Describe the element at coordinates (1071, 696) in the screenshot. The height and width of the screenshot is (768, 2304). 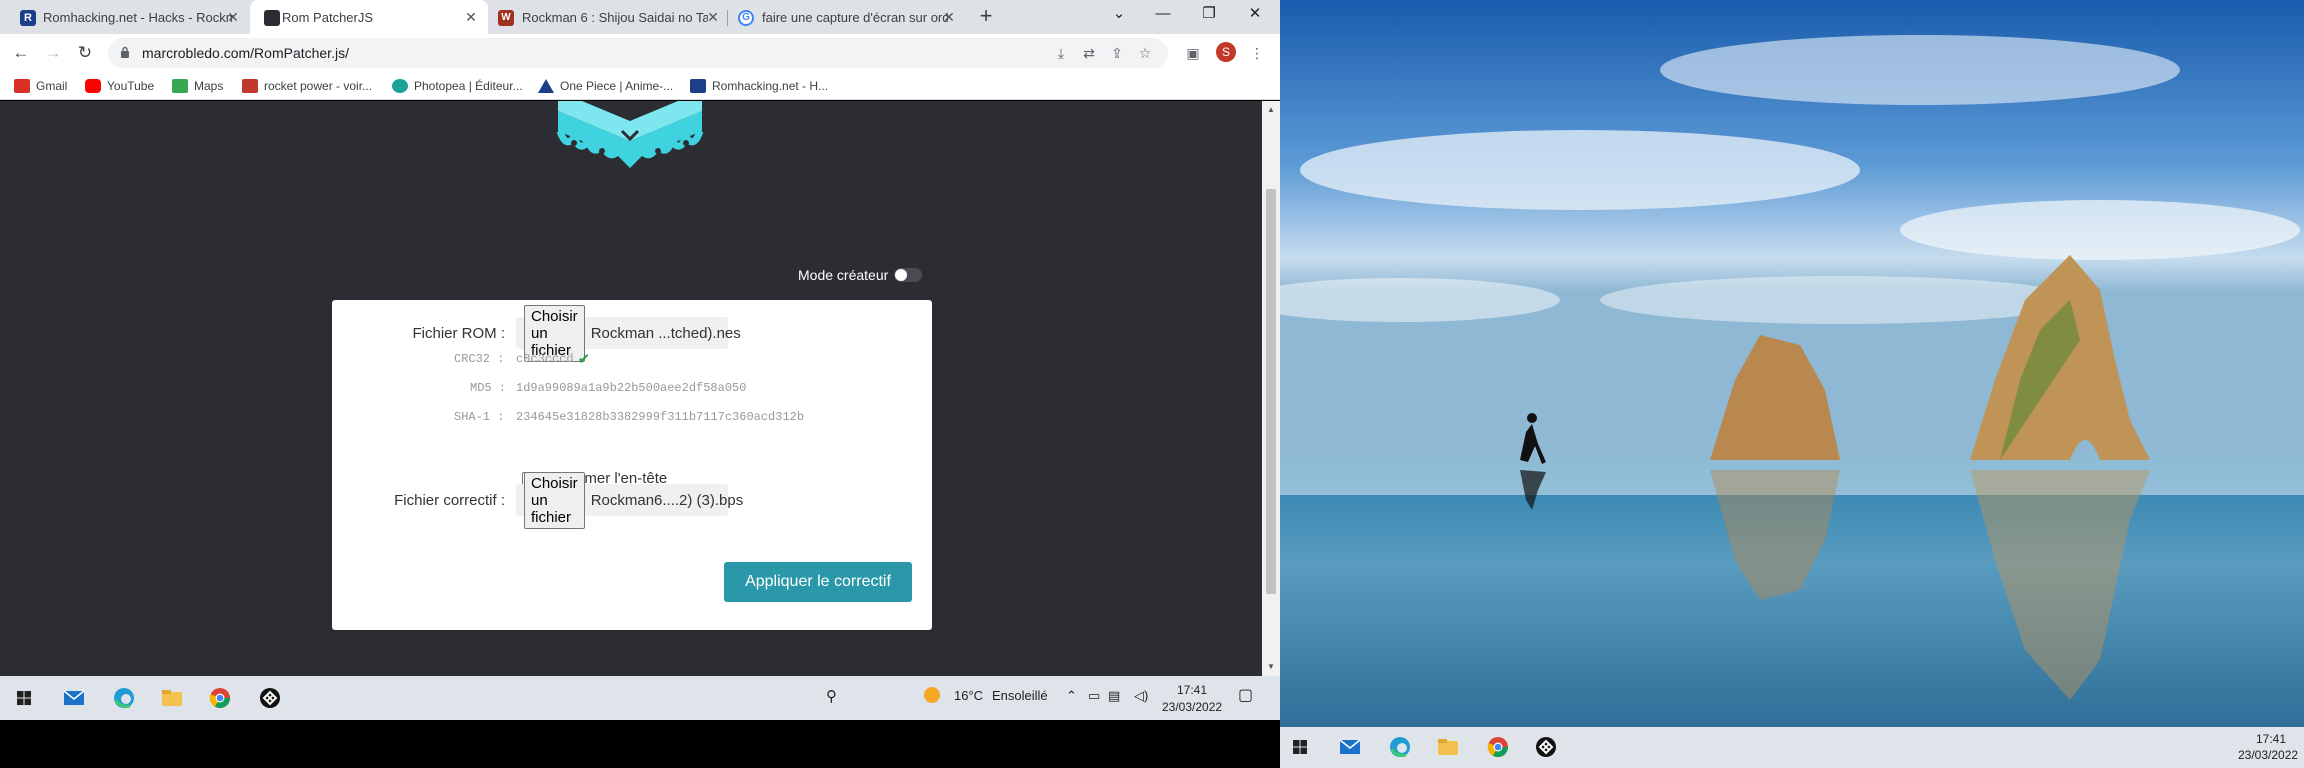
I see `chevron-up-icon: ⌃` at that location.